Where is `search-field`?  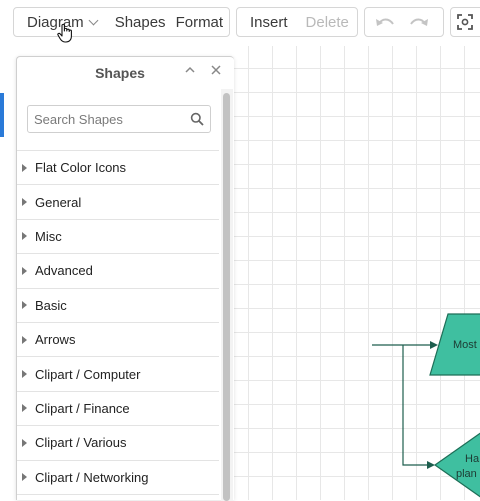
search-field is located at coordinates (119, 119).